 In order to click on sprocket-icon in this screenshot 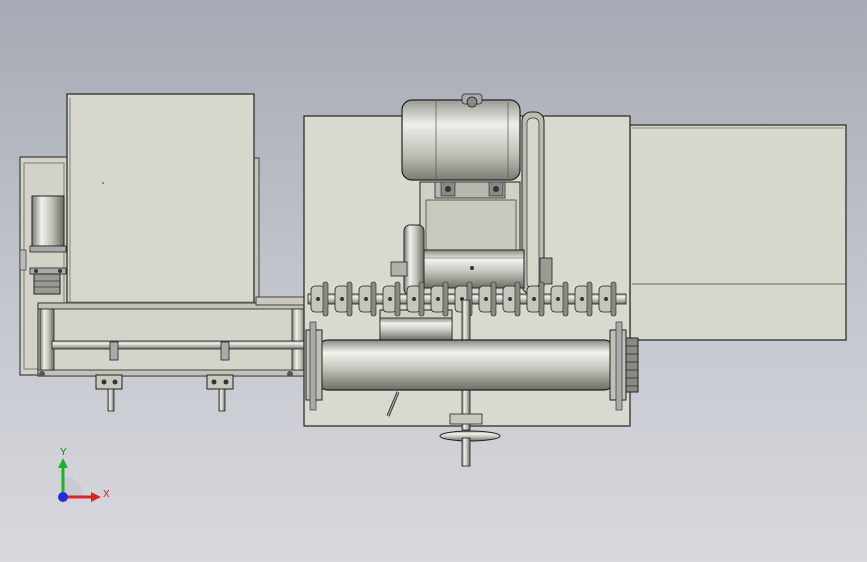, I will do `click(632, 365)`.